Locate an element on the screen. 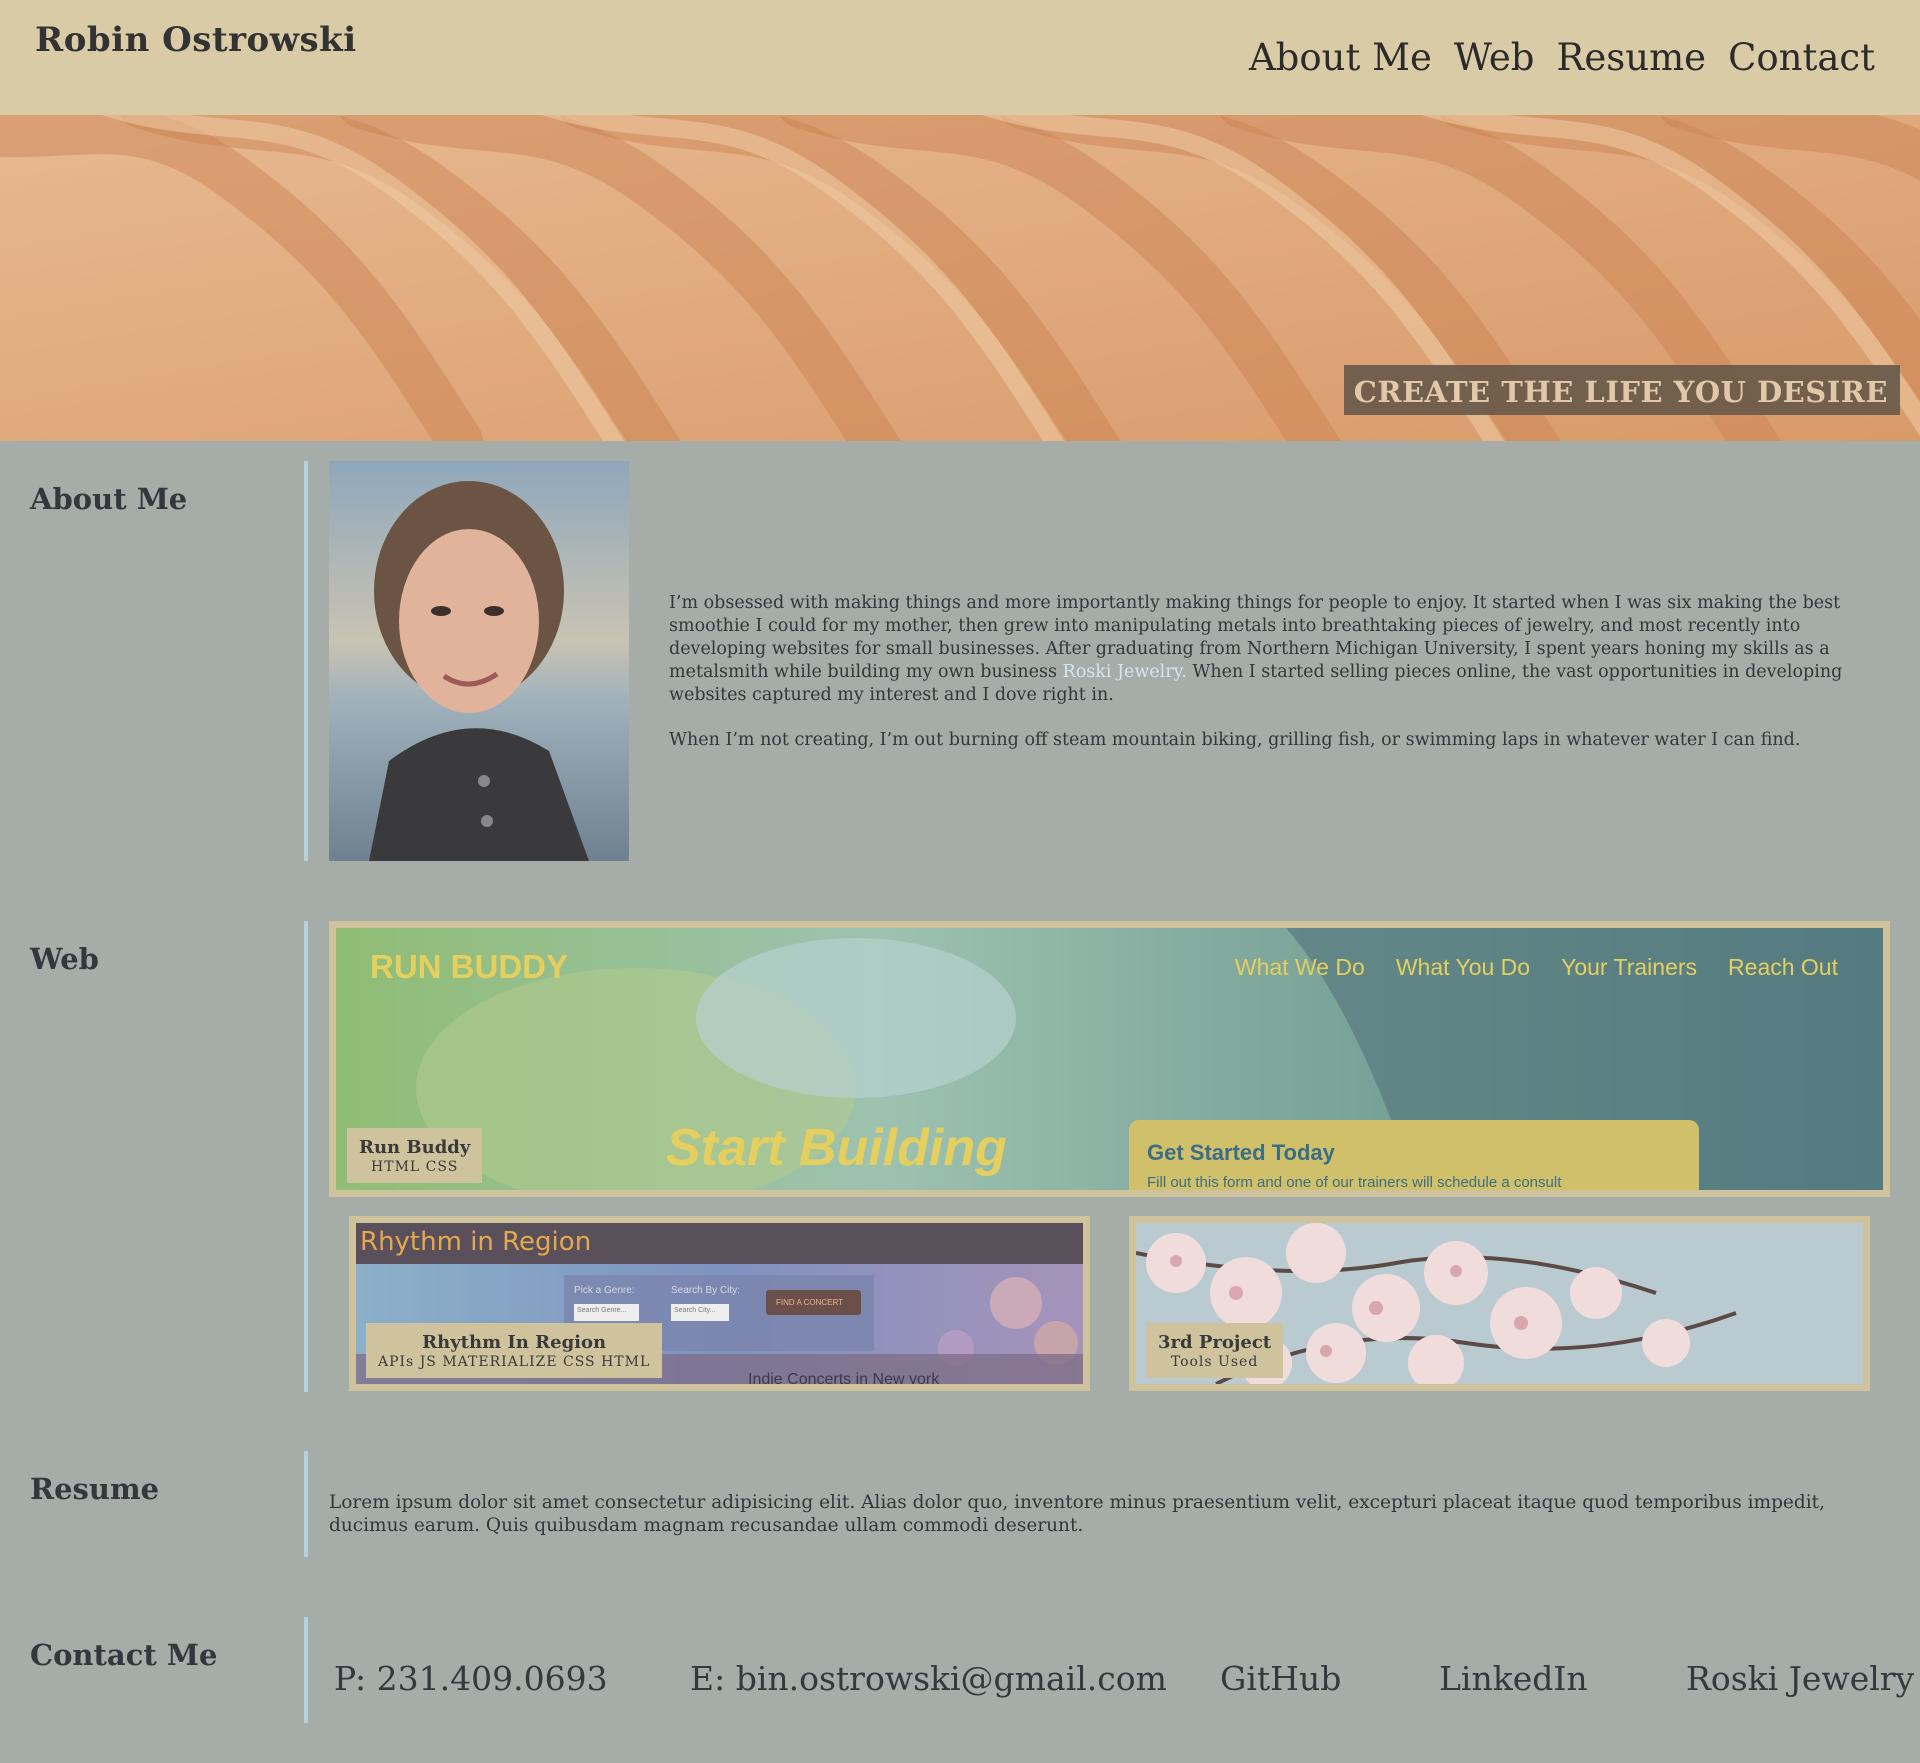 The width and height of the screenshot is (1920, 1763). city-label: Search By City: is located at coordinates (705, 1290).